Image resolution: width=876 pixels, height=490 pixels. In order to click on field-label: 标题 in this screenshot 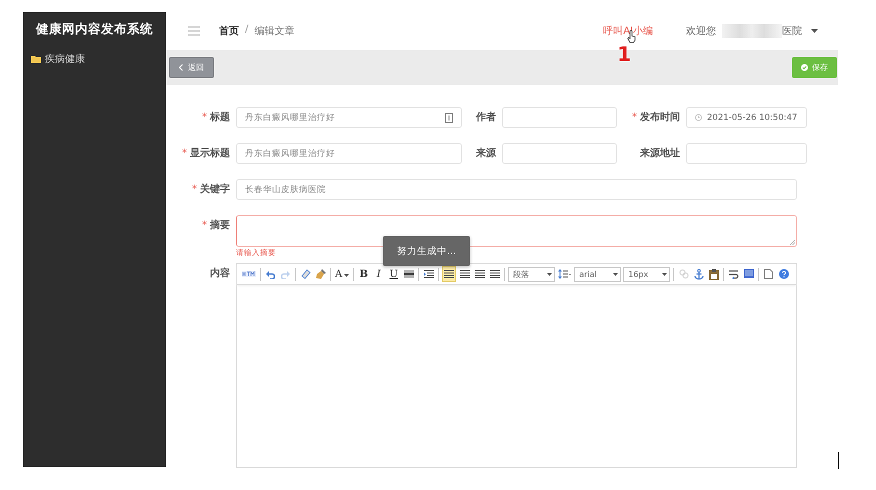, I will do `click(220, 117)`.